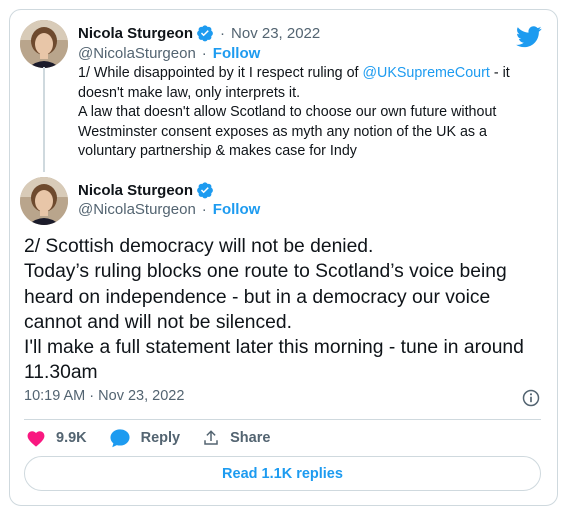  What do you see at coordinates (211, 437) in the screenshot?
I see `share-icon` at bounding box center [211, 437].